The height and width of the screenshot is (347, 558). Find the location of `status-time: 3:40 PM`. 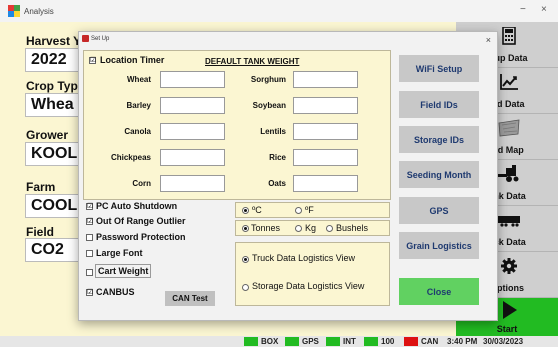

status-time: 3:40 PM is located at coordinates (462, 341).